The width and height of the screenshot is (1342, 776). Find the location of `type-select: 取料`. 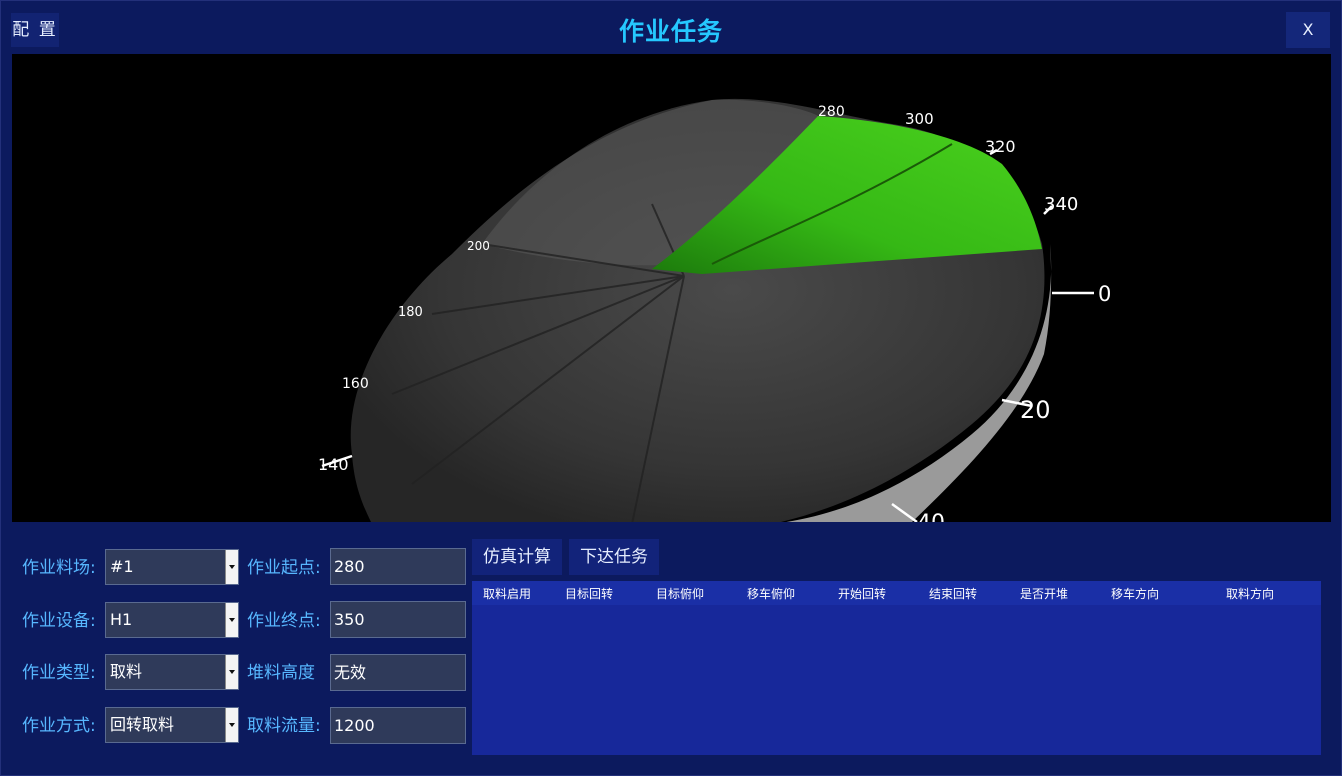

type-select: 取料 is located at coordinates (172, 672).